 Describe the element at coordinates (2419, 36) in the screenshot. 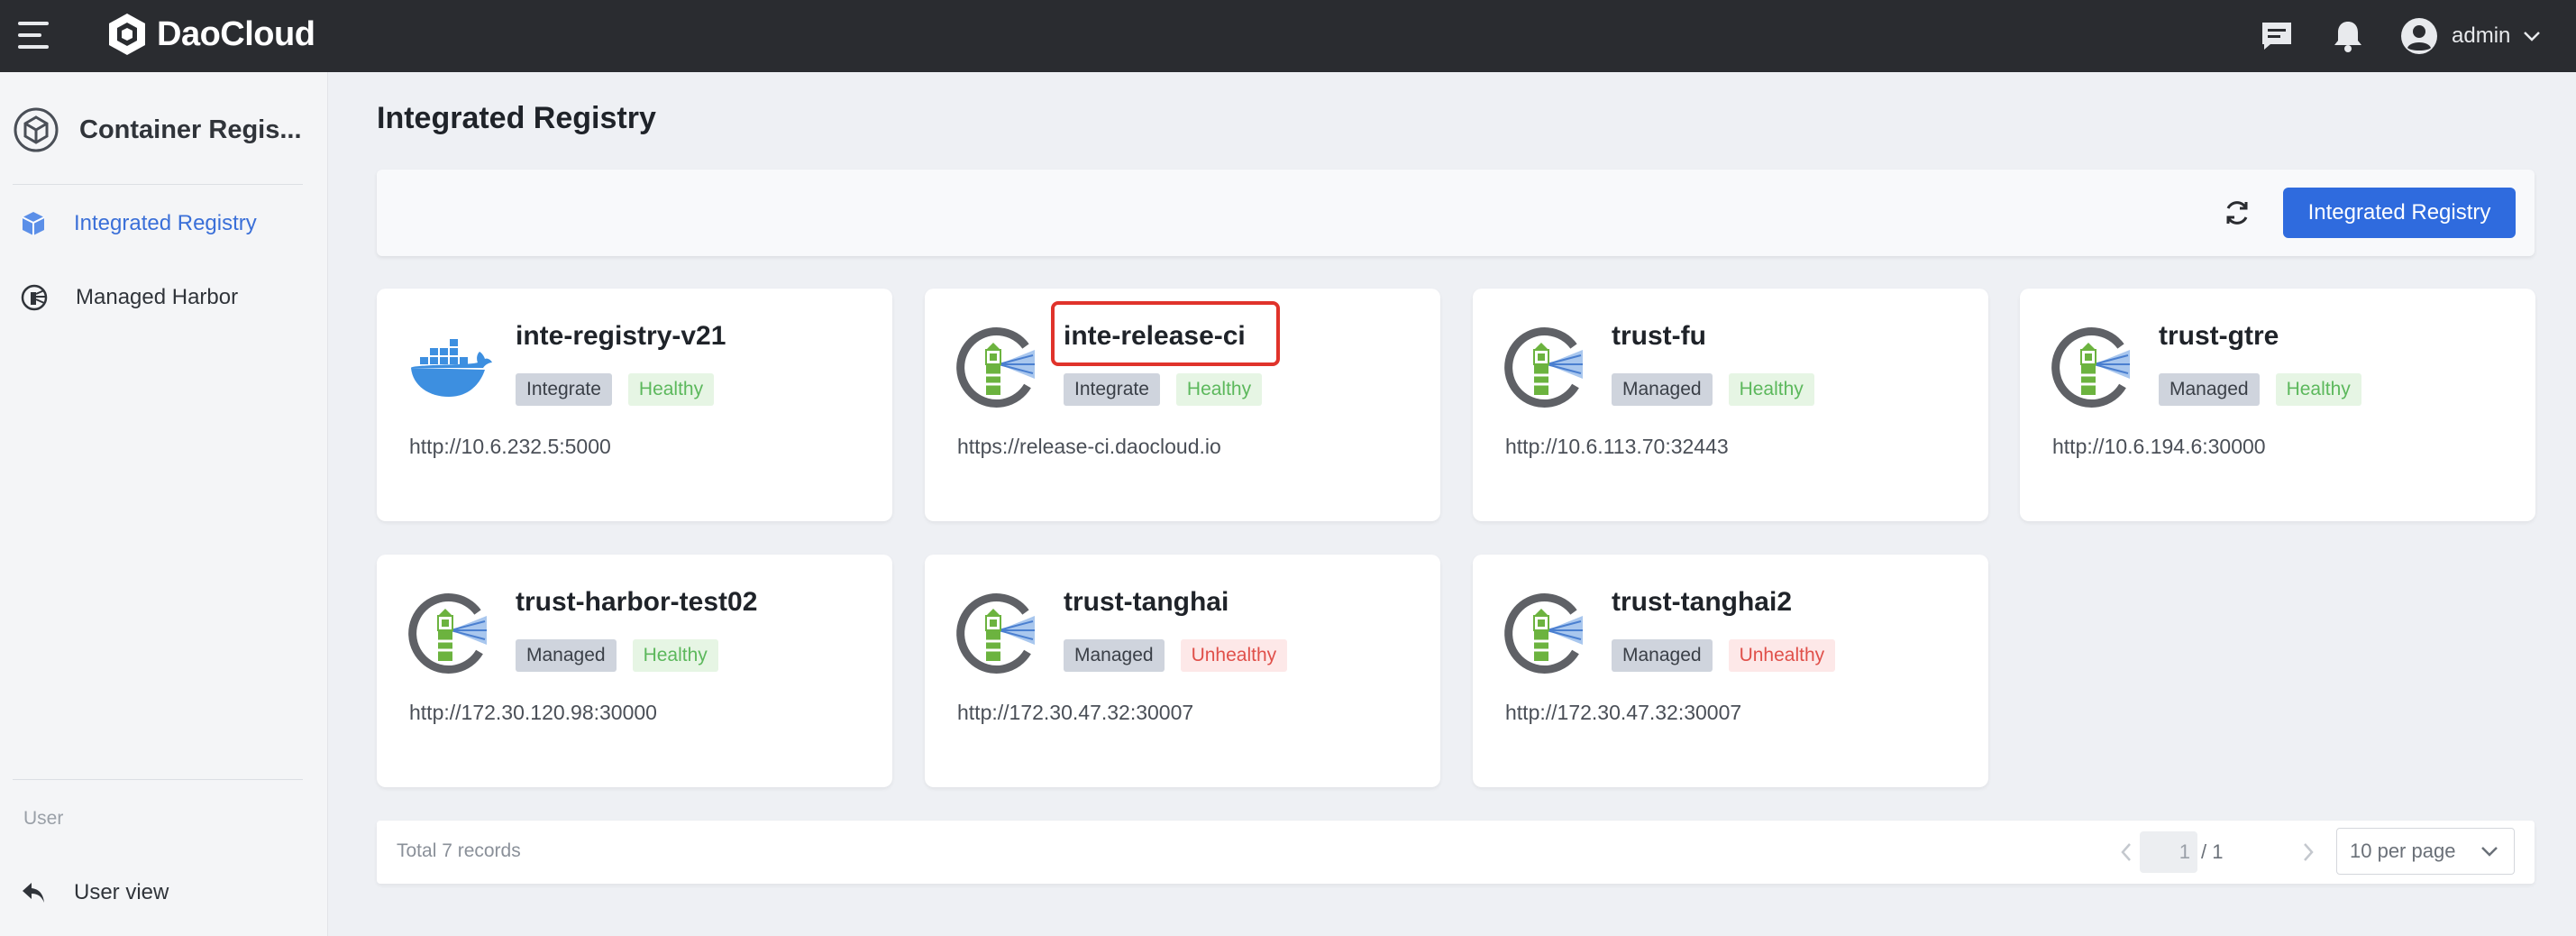

I see `user-avatar-icon` at that location.